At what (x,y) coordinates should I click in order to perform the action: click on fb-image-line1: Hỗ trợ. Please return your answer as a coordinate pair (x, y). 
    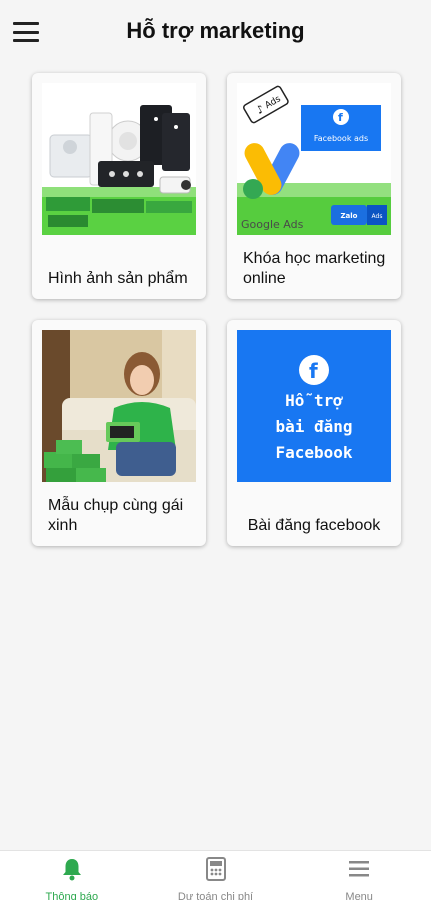
    Looking at the image, I should click on (314, 400).